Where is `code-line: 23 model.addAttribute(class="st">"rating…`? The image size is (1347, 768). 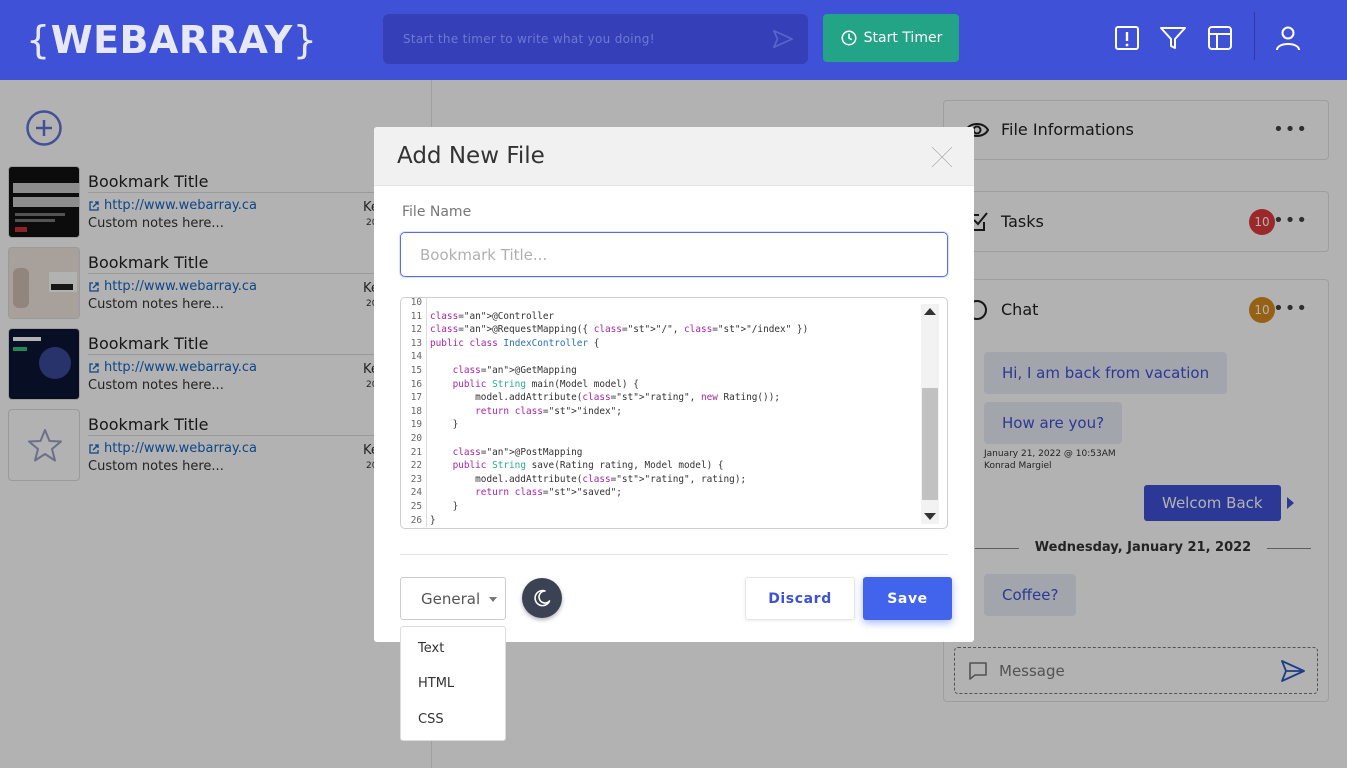
code-line: 23 model.addAttribute(class="st">"rating… is located at coordinates (661, 479).